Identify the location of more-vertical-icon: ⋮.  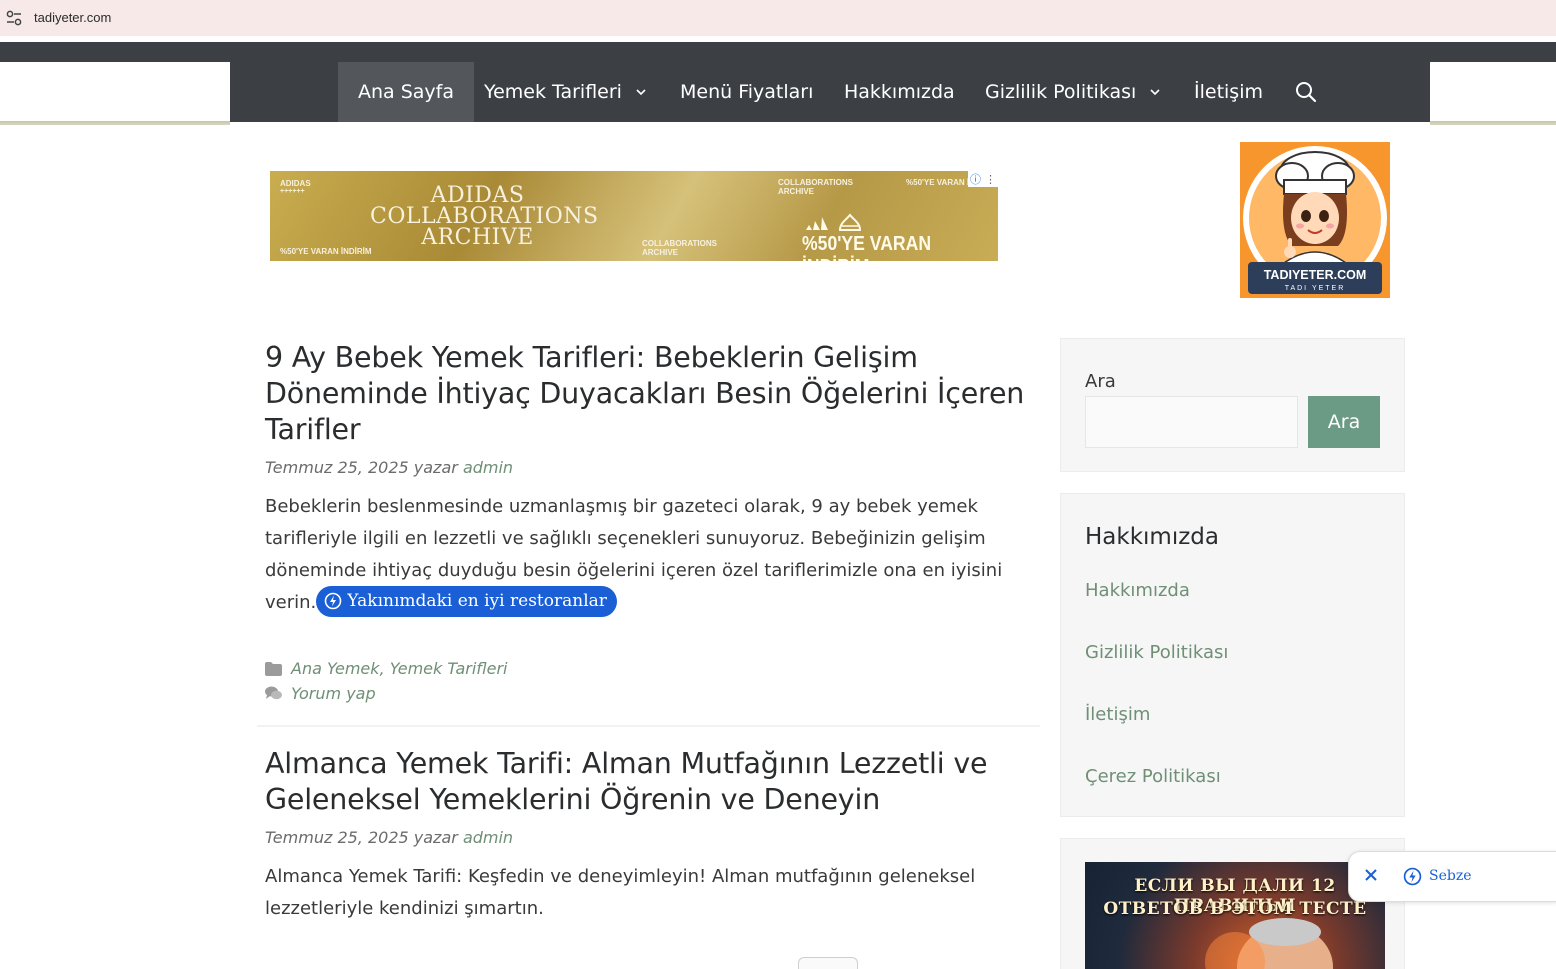
(990, 179).